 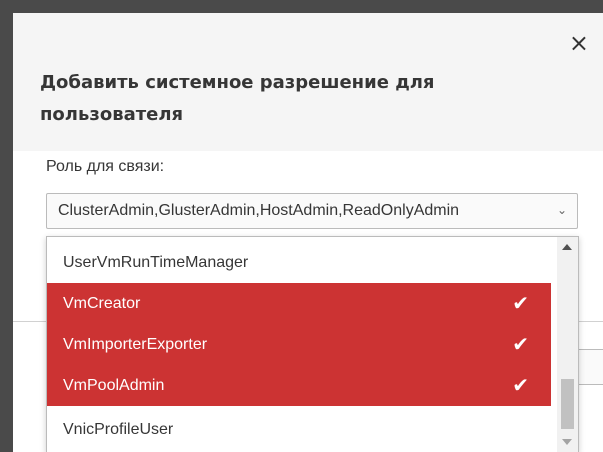 I want to click on option-label: VmImporterExporter, so click(x=135, y=344).